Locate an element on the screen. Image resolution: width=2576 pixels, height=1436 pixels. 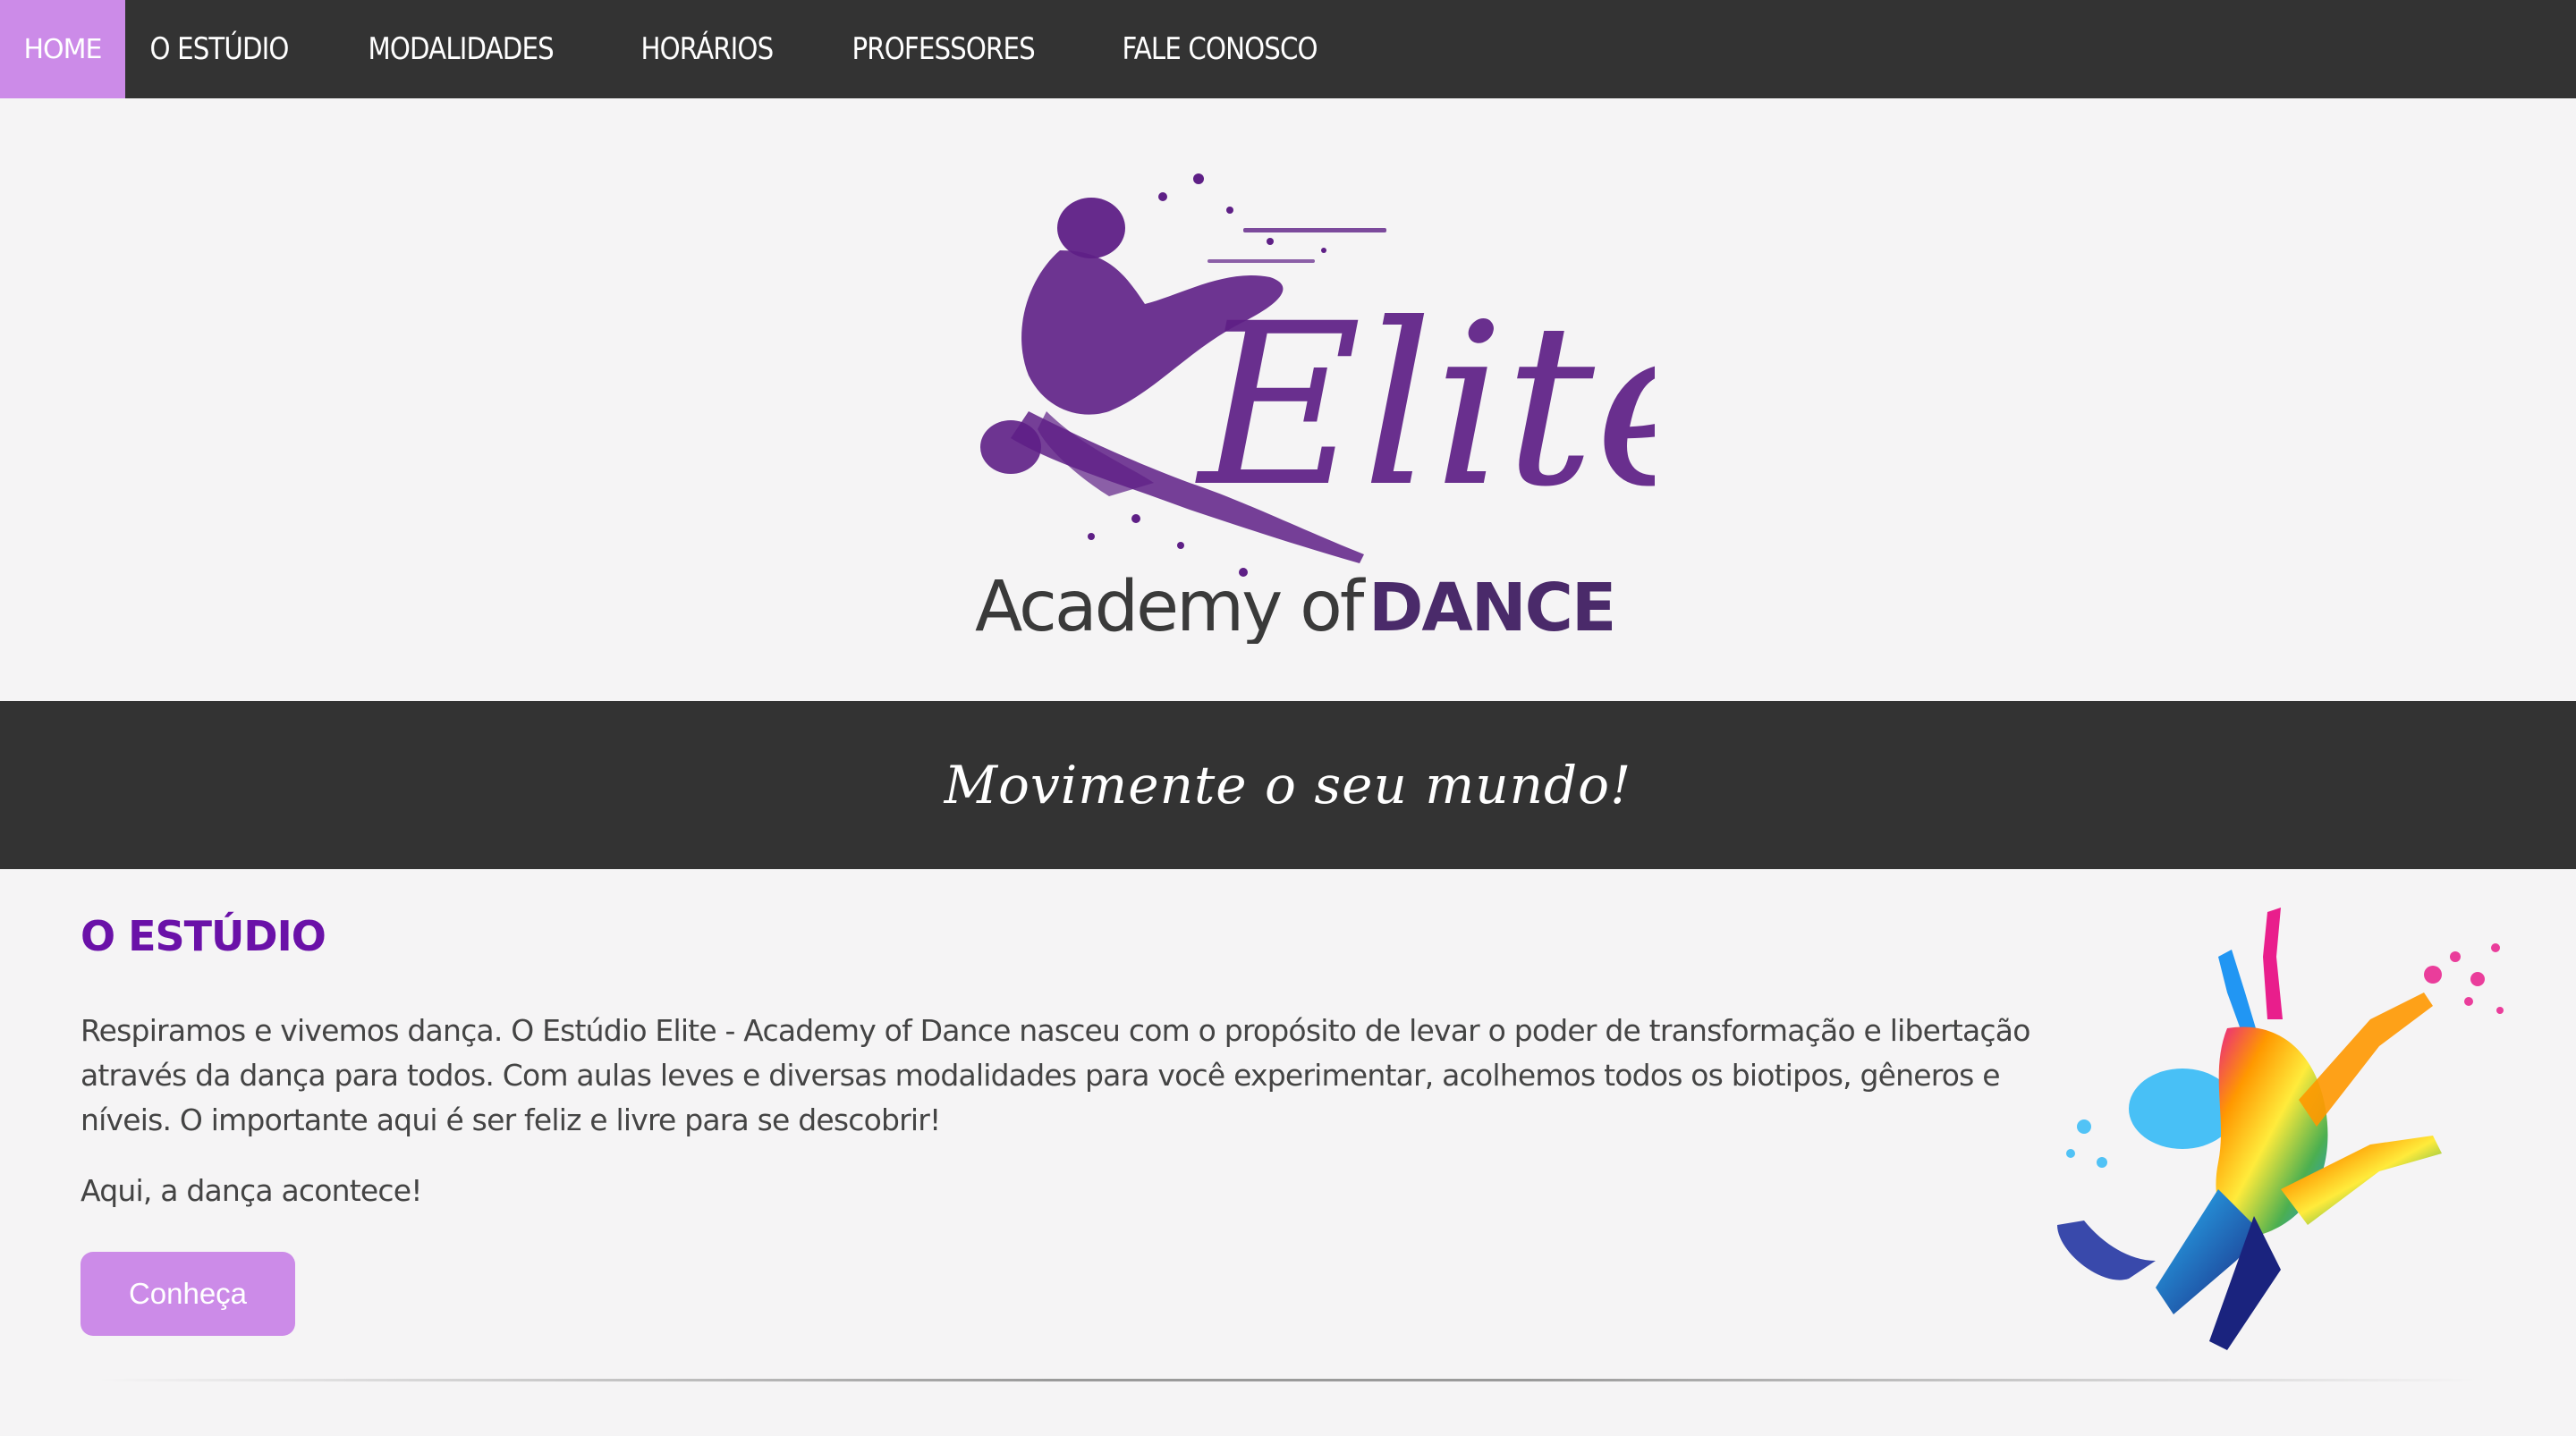
elite-logo-graphic: Elite Academy of DANCE is located at coordinates (1351, 410).